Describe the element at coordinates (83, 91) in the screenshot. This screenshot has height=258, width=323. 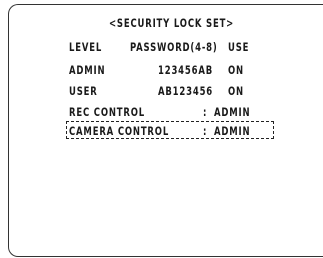
I see `user-row-user-level: USER` at that location.